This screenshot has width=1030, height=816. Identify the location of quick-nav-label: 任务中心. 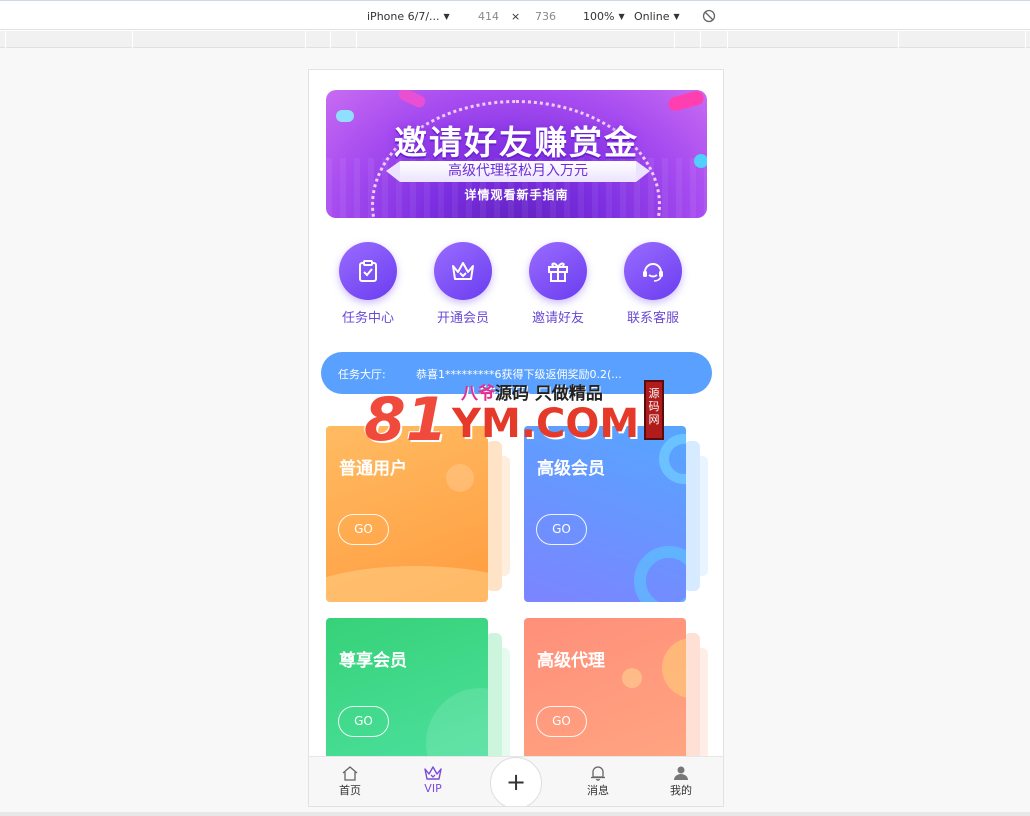
(367, 318).